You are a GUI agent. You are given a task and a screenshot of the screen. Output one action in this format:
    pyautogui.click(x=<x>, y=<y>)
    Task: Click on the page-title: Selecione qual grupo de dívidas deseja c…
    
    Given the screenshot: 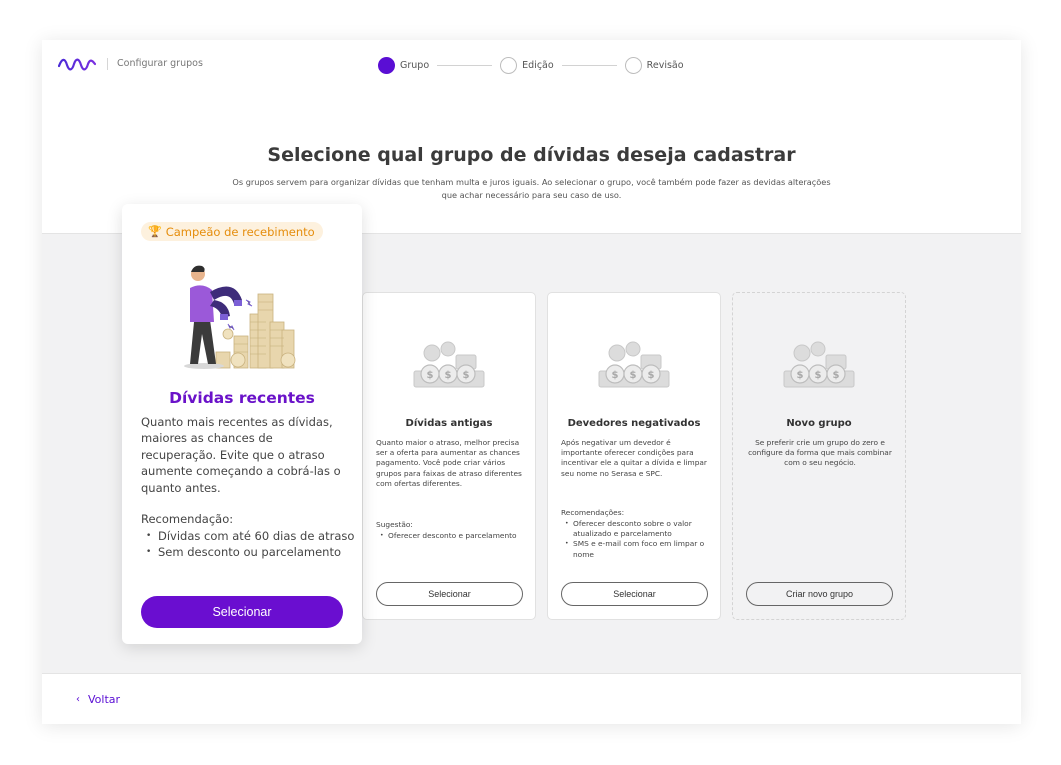 What is the action you would take?
    pyautogui.click(x=531, y=155)
    